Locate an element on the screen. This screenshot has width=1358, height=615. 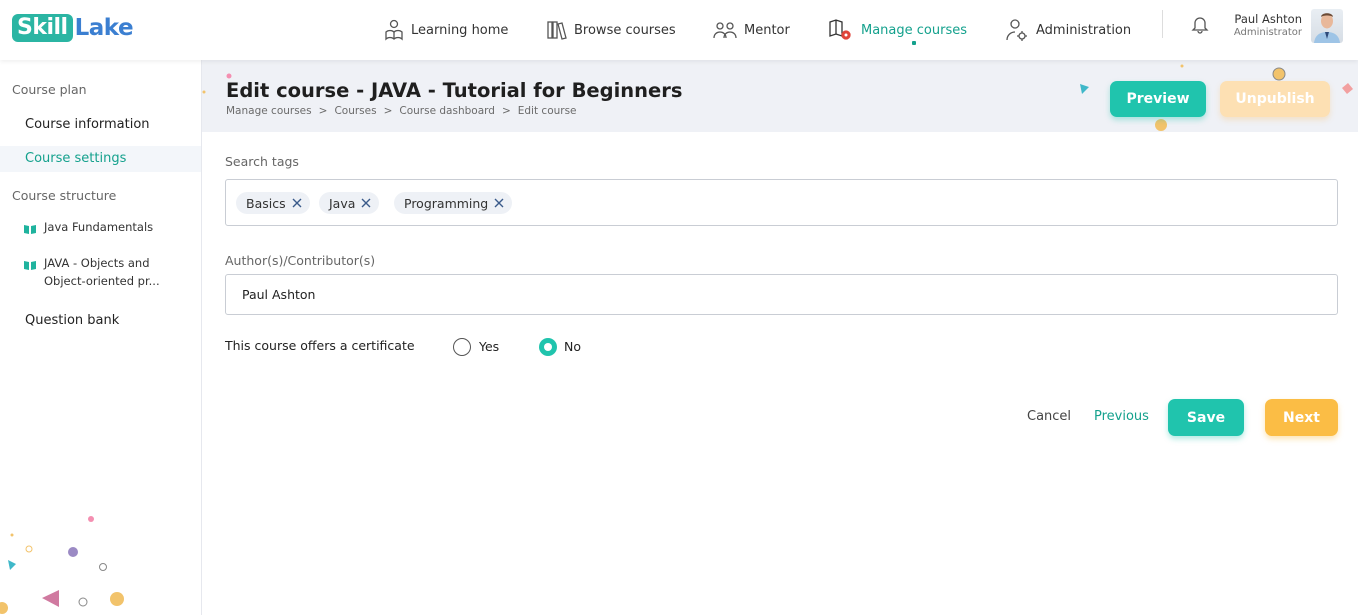
user-role: Administrator is located at coordinates (1267, 32).